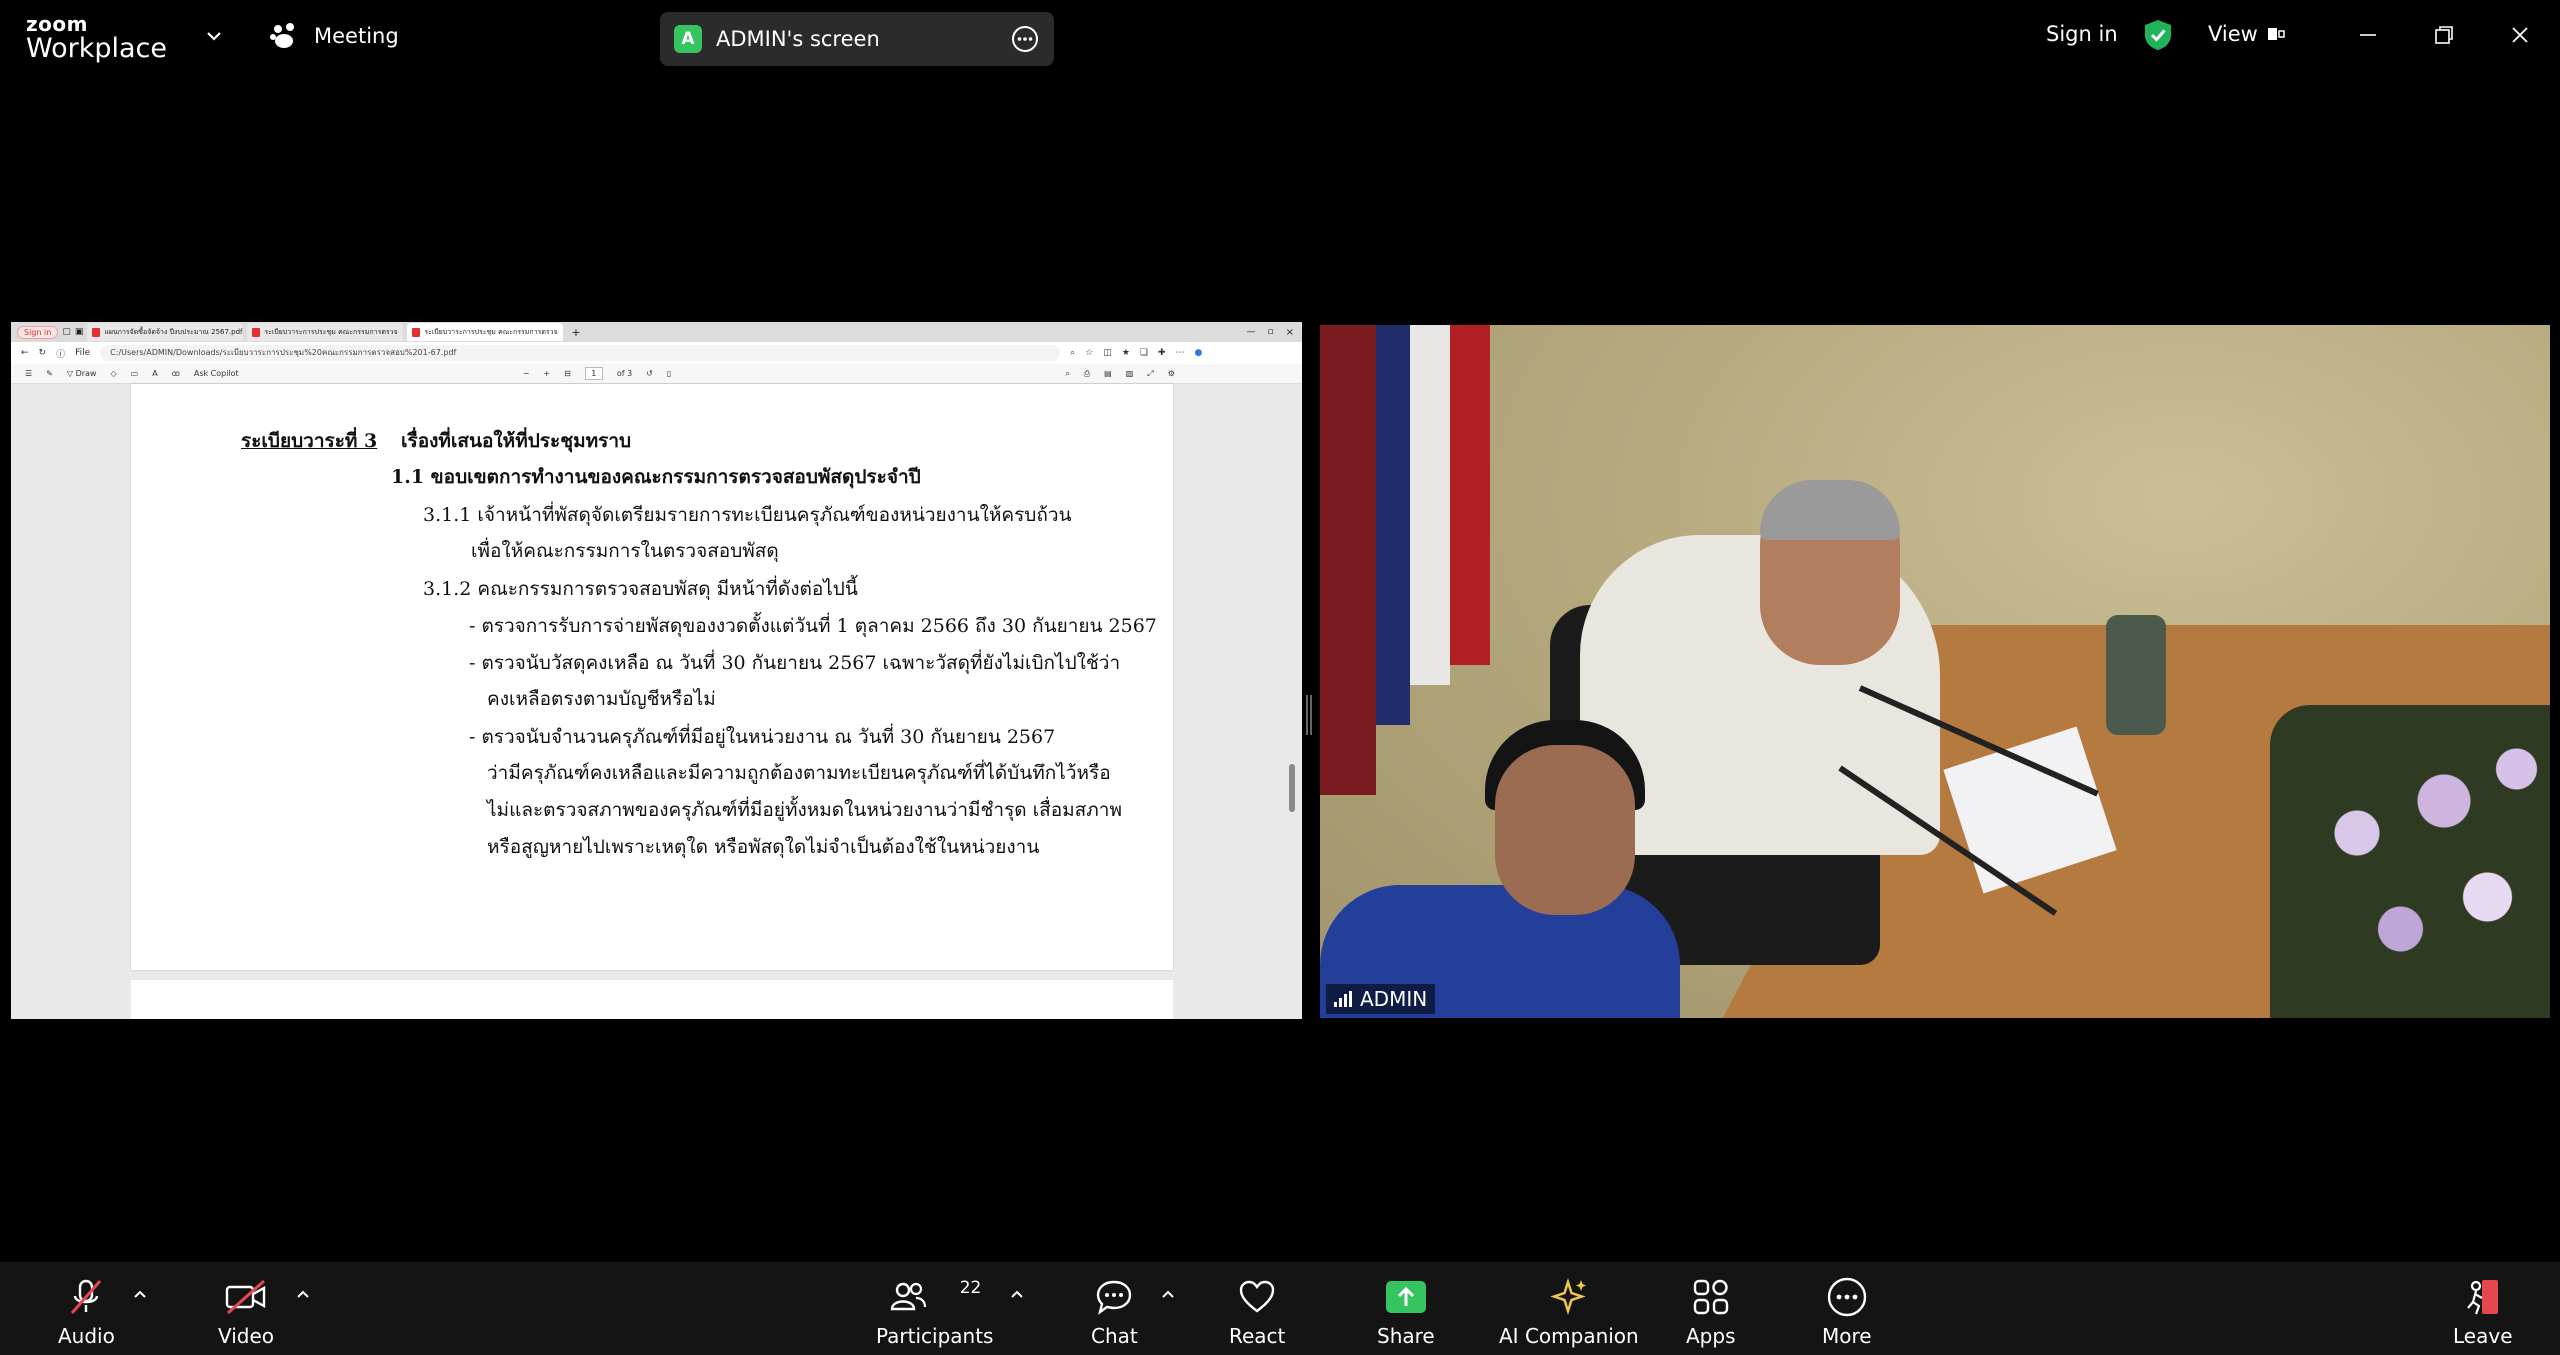 The height and width of the screenshot is (1355, 2560). Describe the element at coordinates (575, 332) in the screenshot. I see `new-tab-icon: +` at that location.